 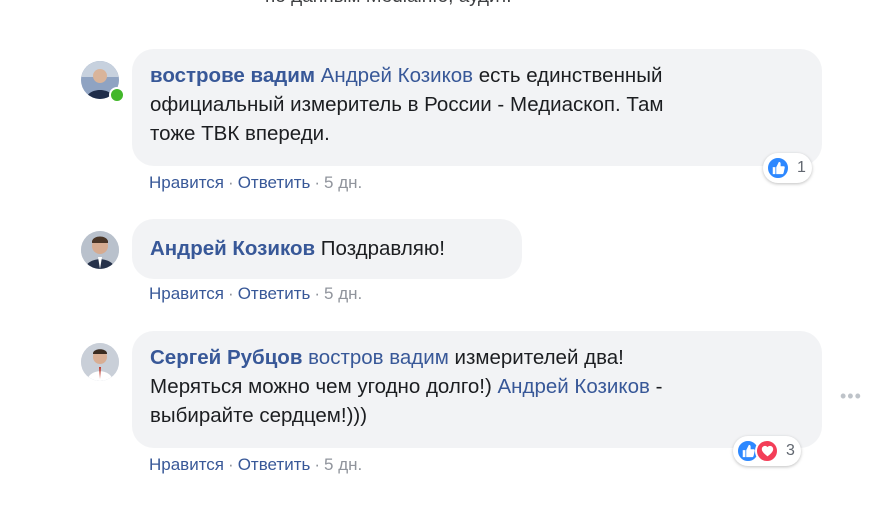 I want to click on online-status-dot, so click(x=117, y=95).